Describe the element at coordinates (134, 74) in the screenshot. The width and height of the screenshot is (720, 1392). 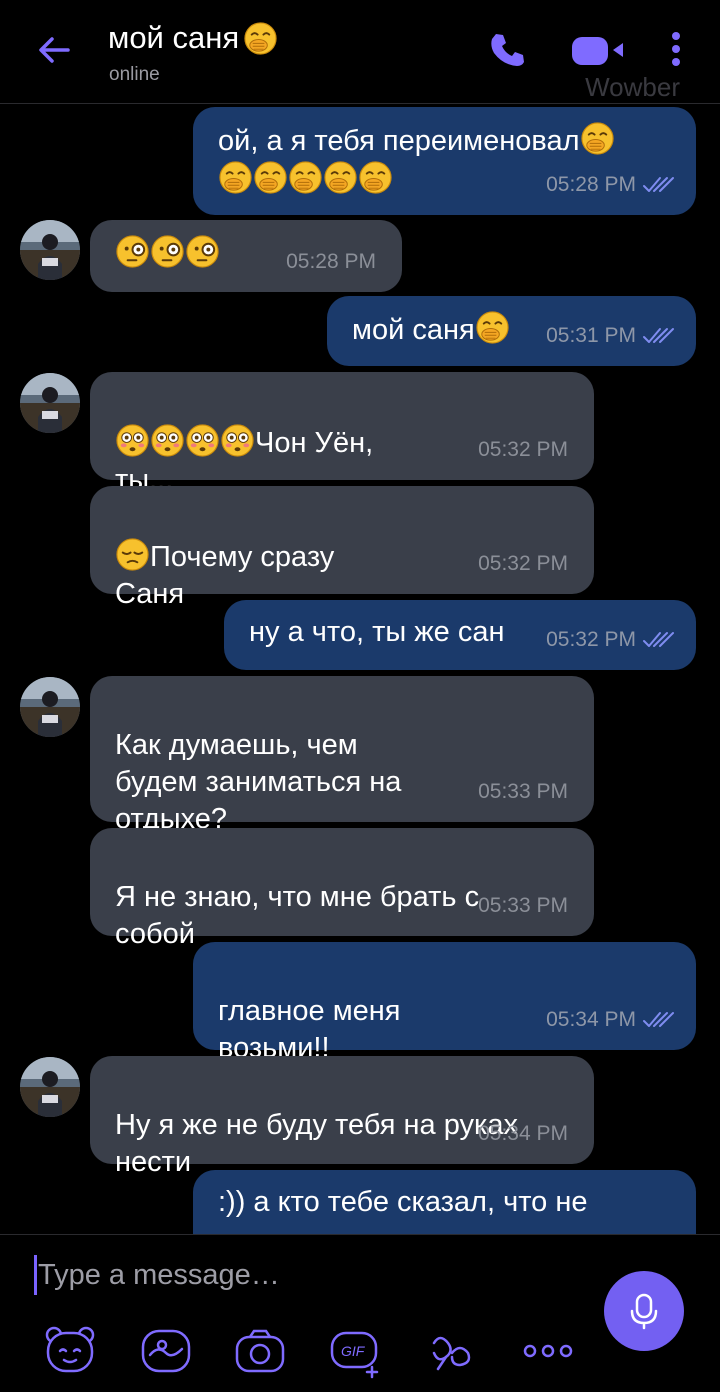
I see `online-status: online` at that location.